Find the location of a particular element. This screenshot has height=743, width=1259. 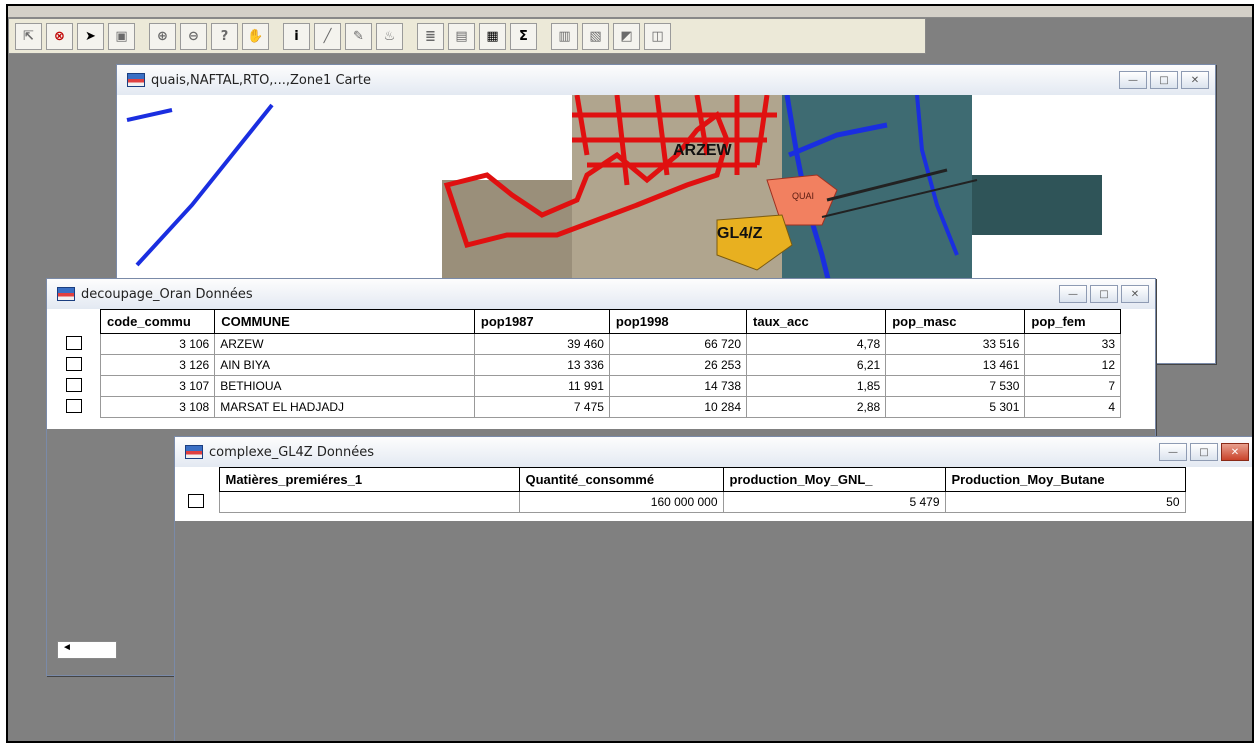

table-row: 3 126 AIN BIYA 13 336 26 253 6,21 13 461 12 is located at coordinates (591, 365).